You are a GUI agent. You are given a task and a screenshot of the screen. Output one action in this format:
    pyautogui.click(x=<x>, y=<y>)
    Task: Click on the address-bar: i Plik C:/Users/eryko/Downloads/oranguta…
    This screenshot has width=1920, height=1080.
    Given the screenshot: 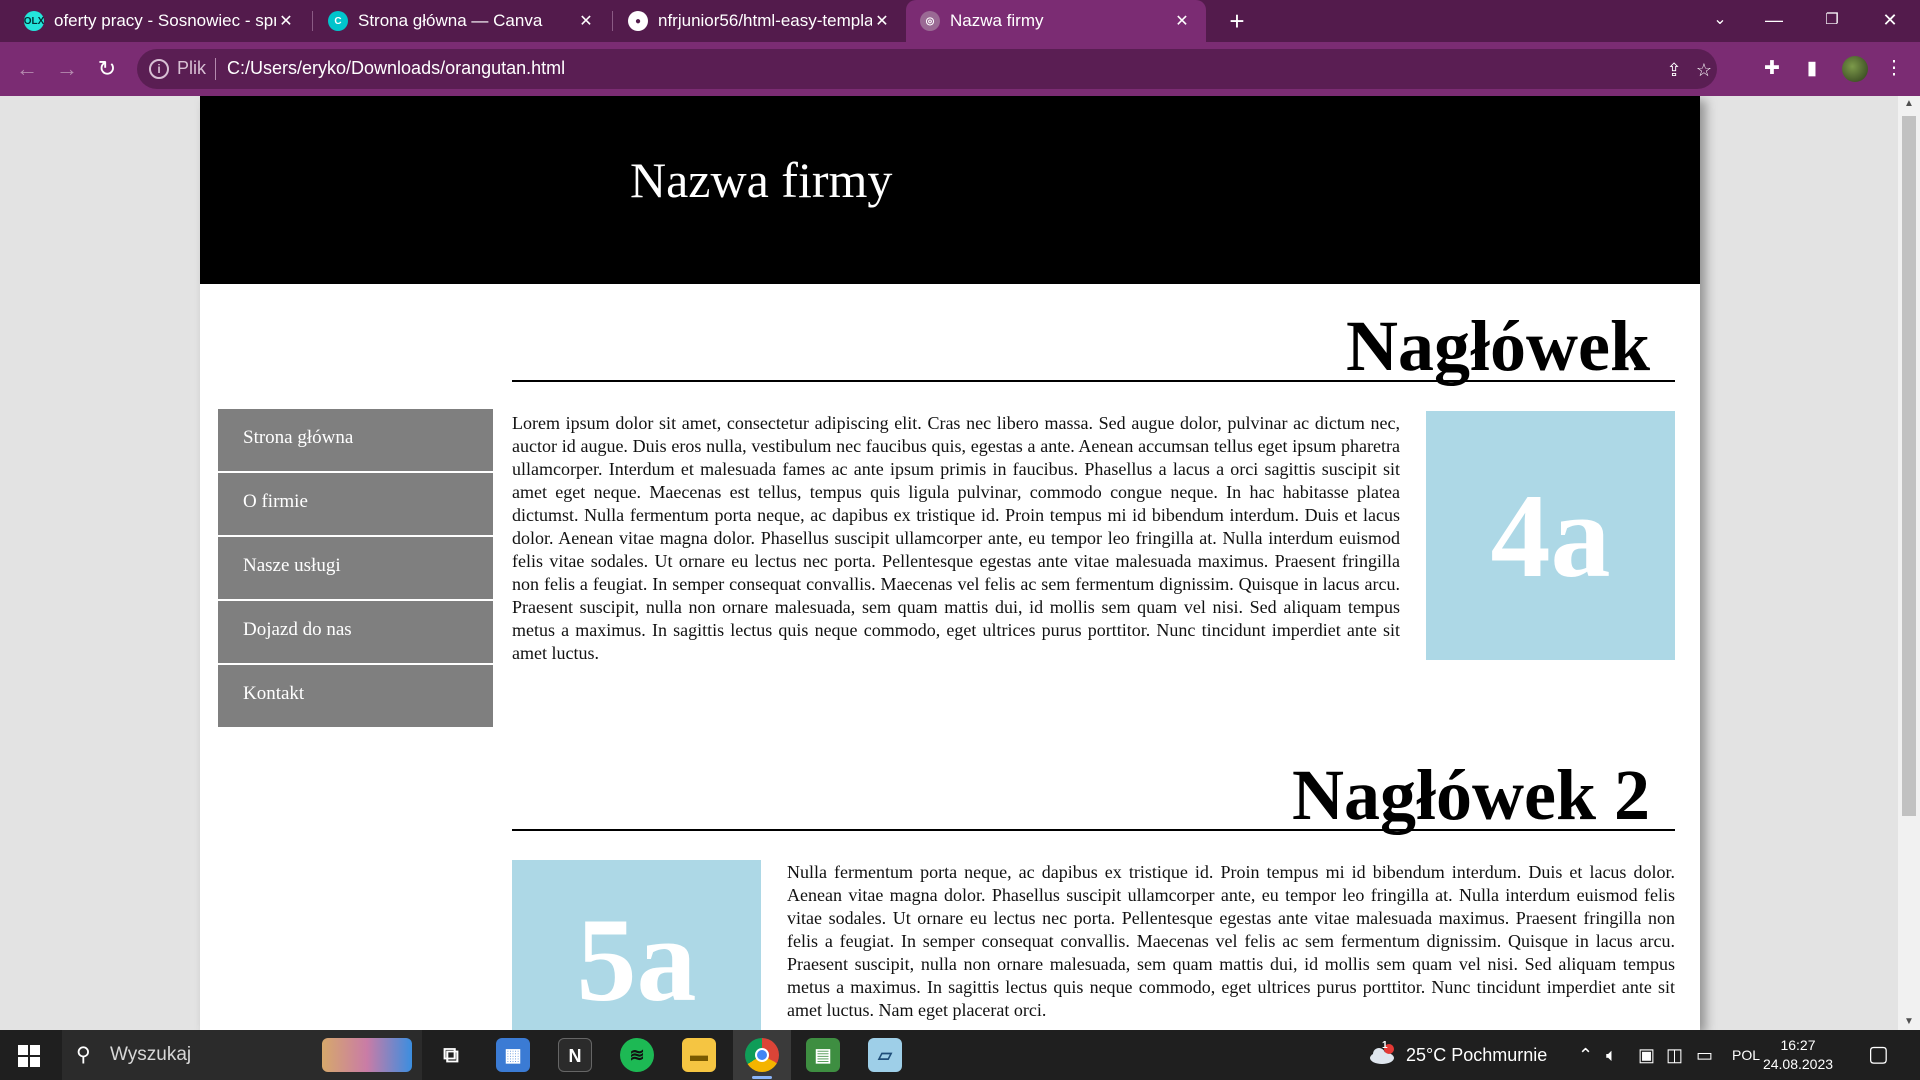 What is the action you would take?
    pyautogui.click(x=927, y=69)
    